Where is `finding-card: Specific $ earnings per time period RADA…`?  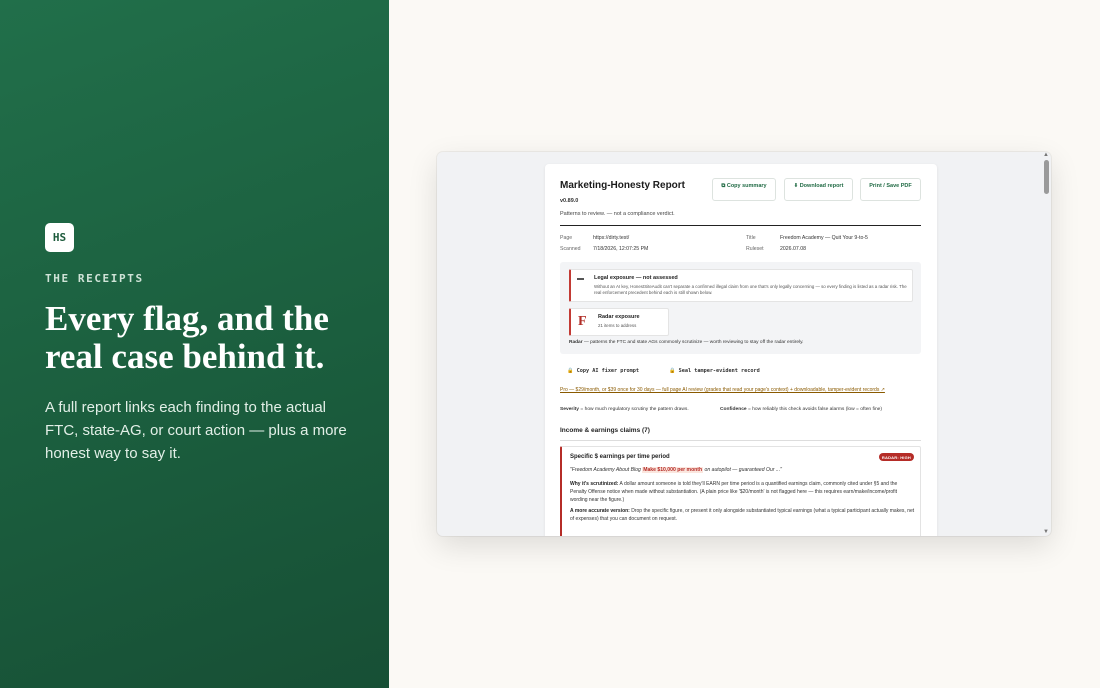 finding-card: Specific $ earnings per time period RADA… is located at coordinates (740, 491).